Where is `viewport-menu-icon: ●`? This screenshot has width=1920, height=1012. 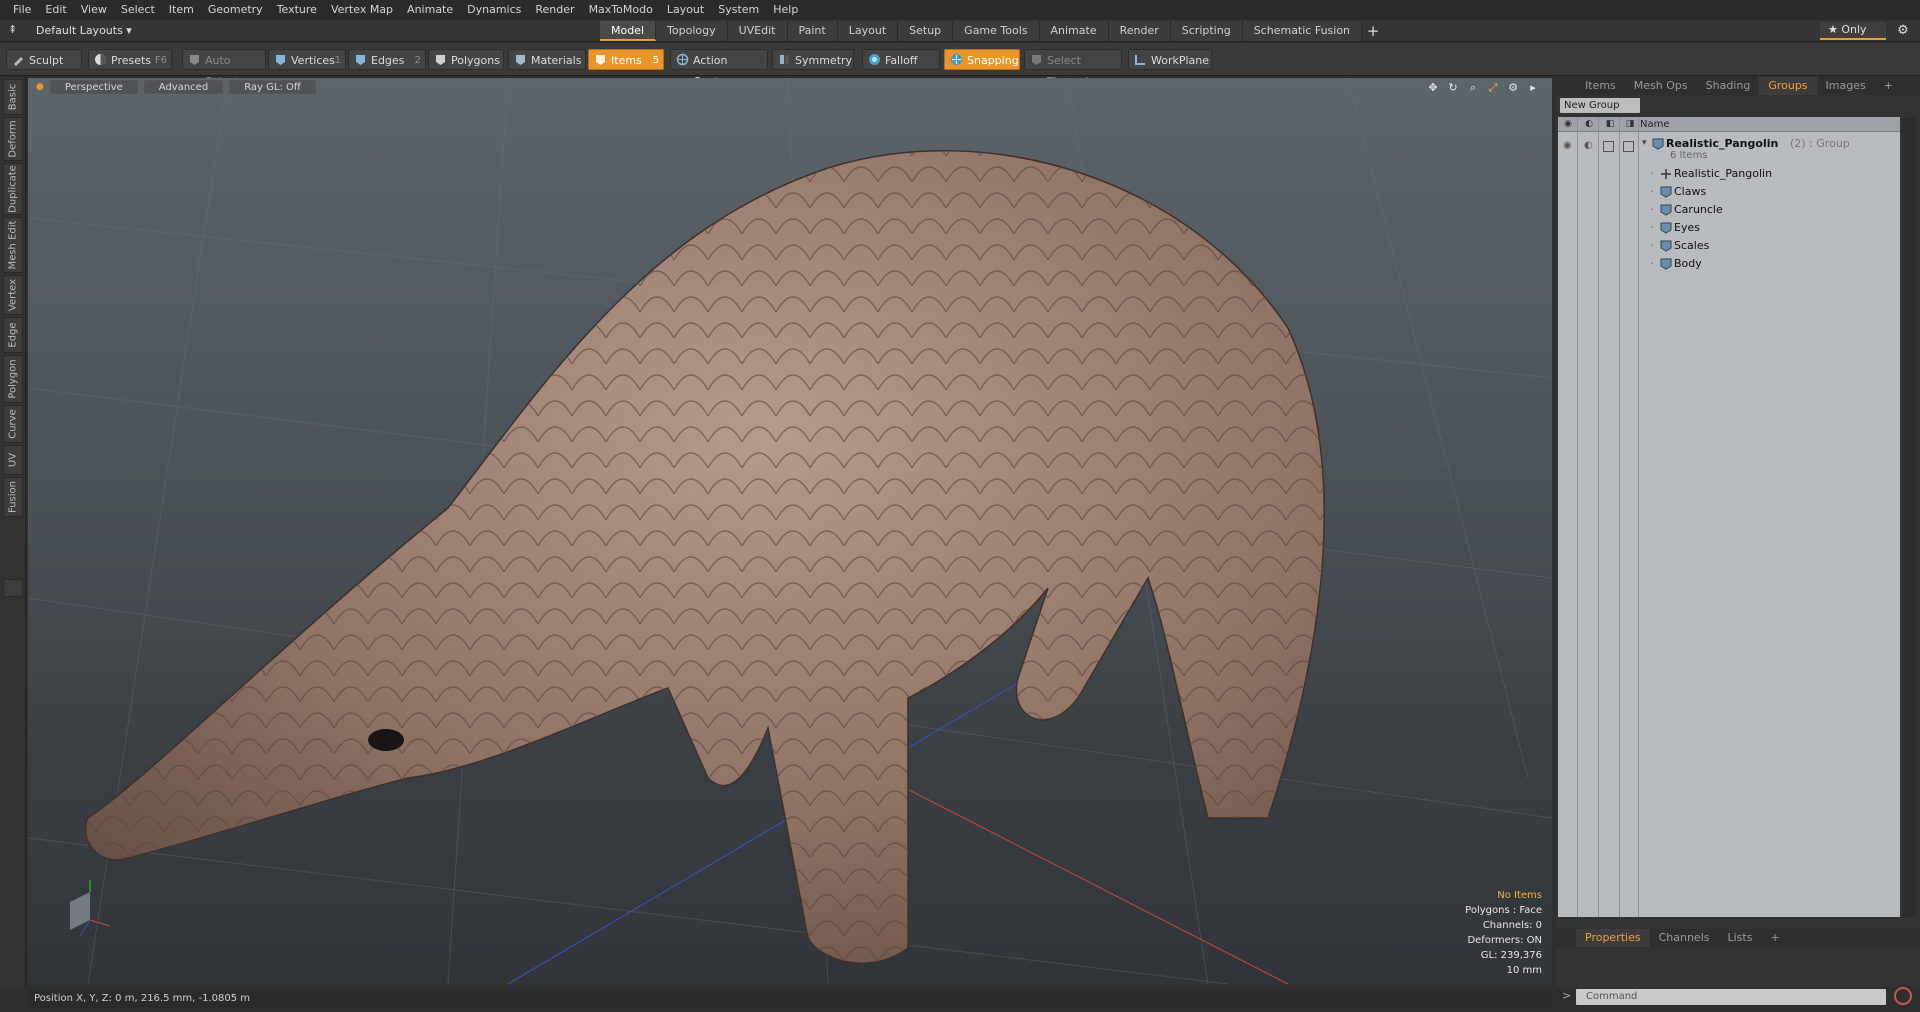
viewport-menu-icon: ● is located at coordinates (40, 87).